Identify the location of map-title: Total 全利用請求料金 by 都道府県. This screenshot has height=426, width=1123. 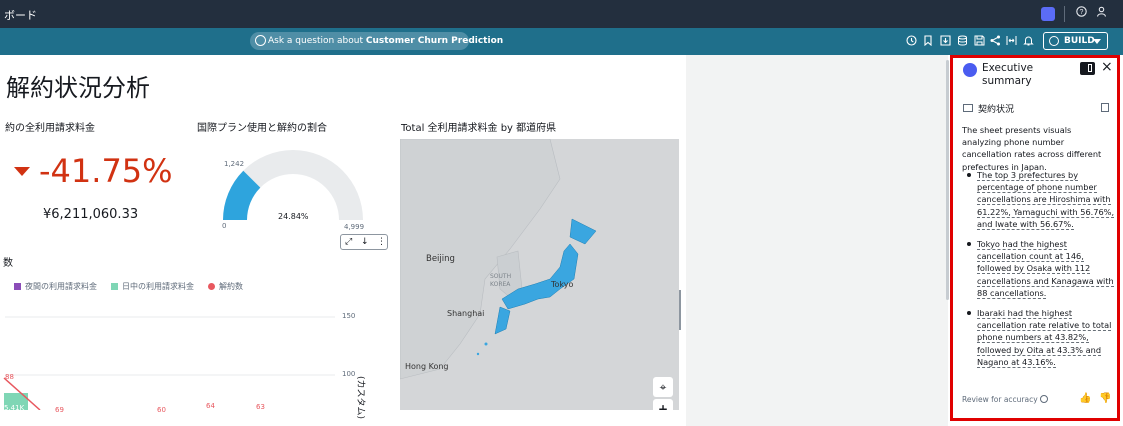
(479, 128).